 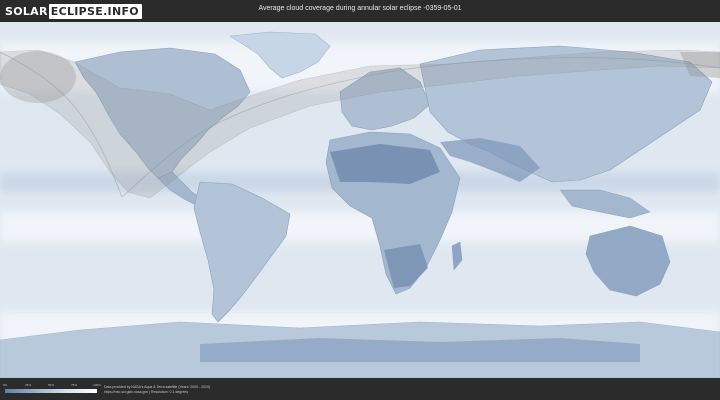 I want to click on legend-tick-25: 25%, so click(x=28, y=385).